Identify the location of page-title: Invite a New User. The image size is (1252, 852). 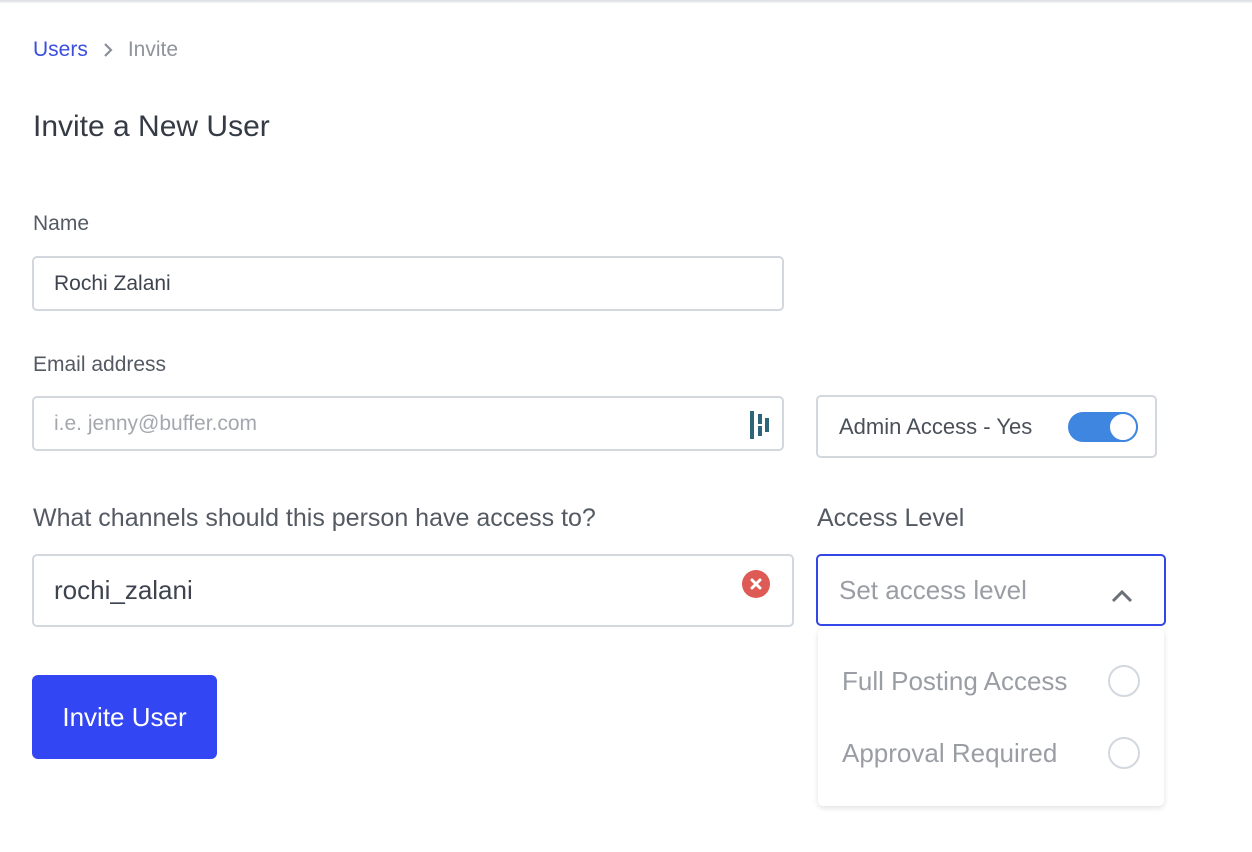
(151, 126).